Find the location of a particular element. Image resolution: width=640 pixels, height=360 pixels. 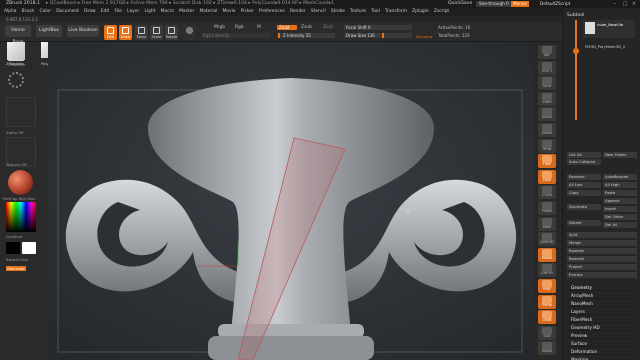

draw-mode-button: Draw is located at coordinates (125, 32).